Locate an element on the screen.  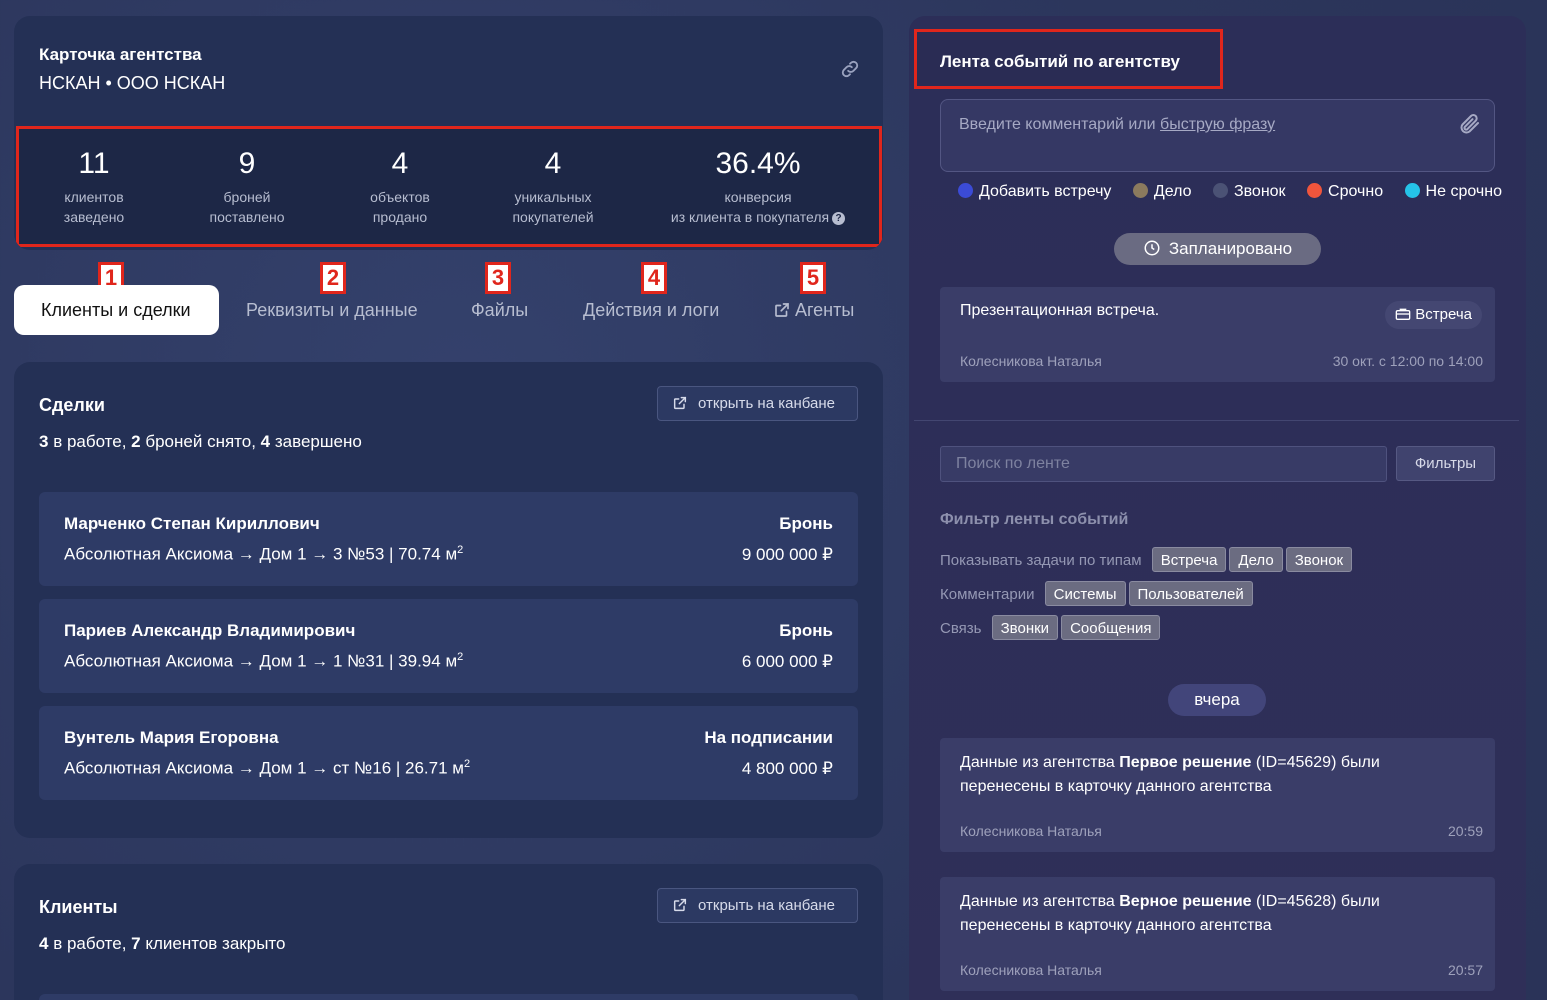
feed-title-box: Лента событий по агентству is located at coordinates (1068, 59).